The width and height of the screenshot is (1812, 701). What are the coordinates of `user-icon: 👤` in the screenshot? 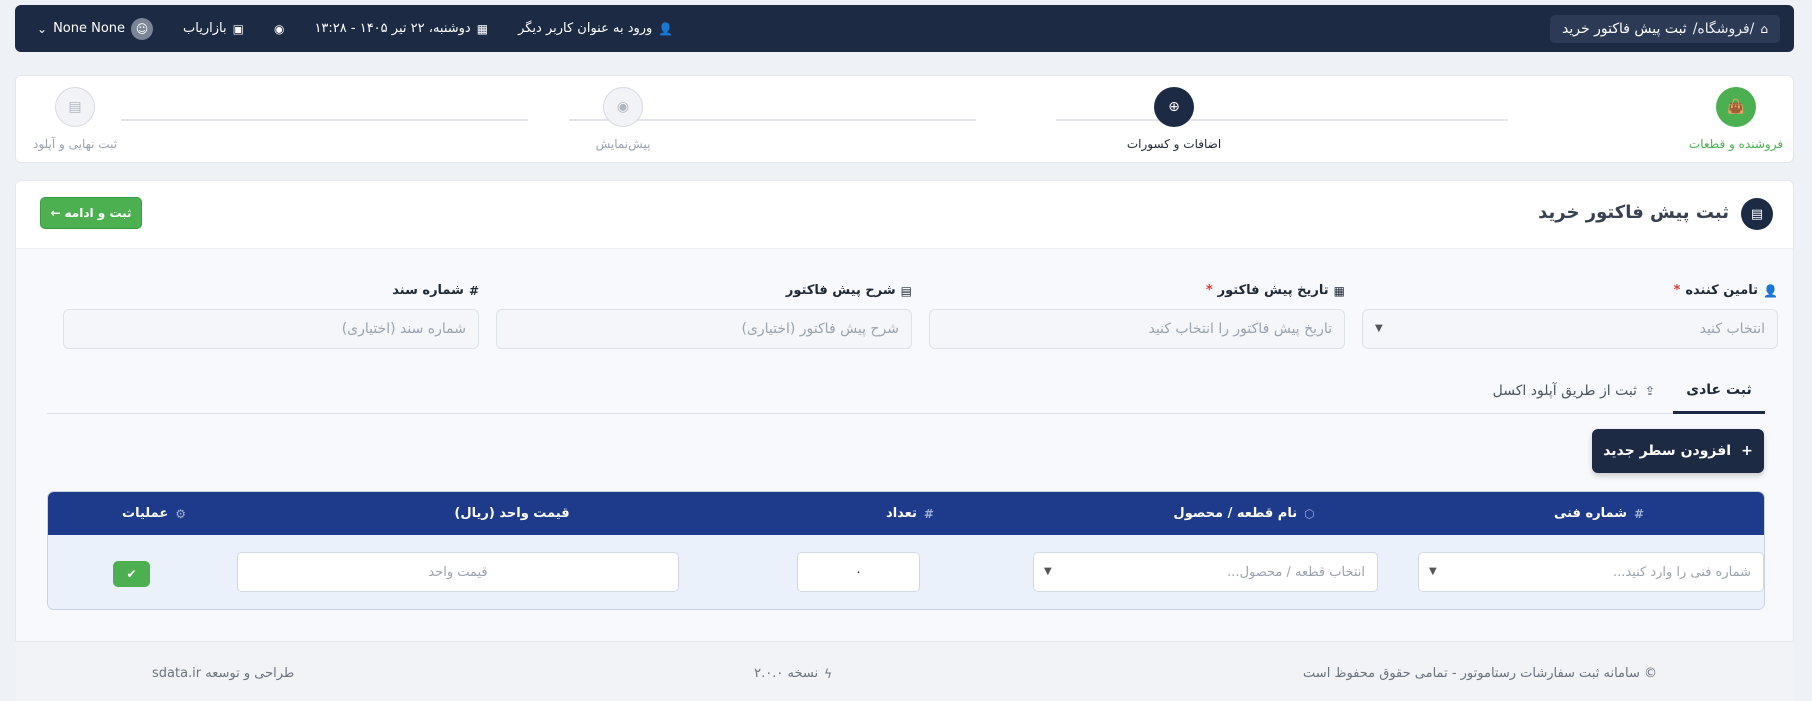 It's located at (1770, 290).